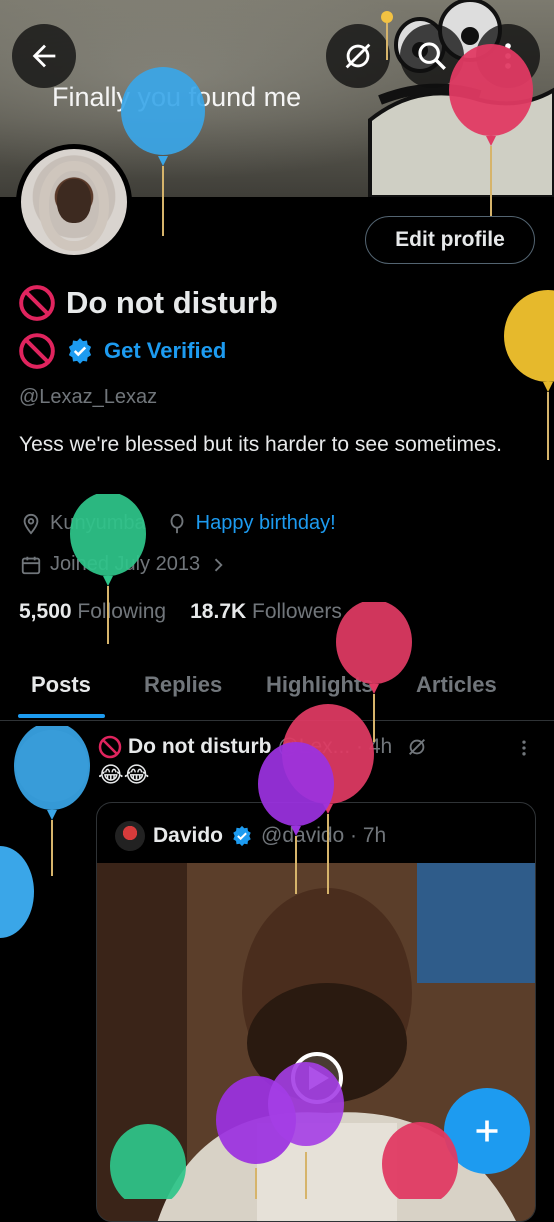 This screenshot has width=554, height=1222. What do you see at coordinates (31, 565) in the screenshot?
I see `calendar-icon` at bounding box center [31, 565].